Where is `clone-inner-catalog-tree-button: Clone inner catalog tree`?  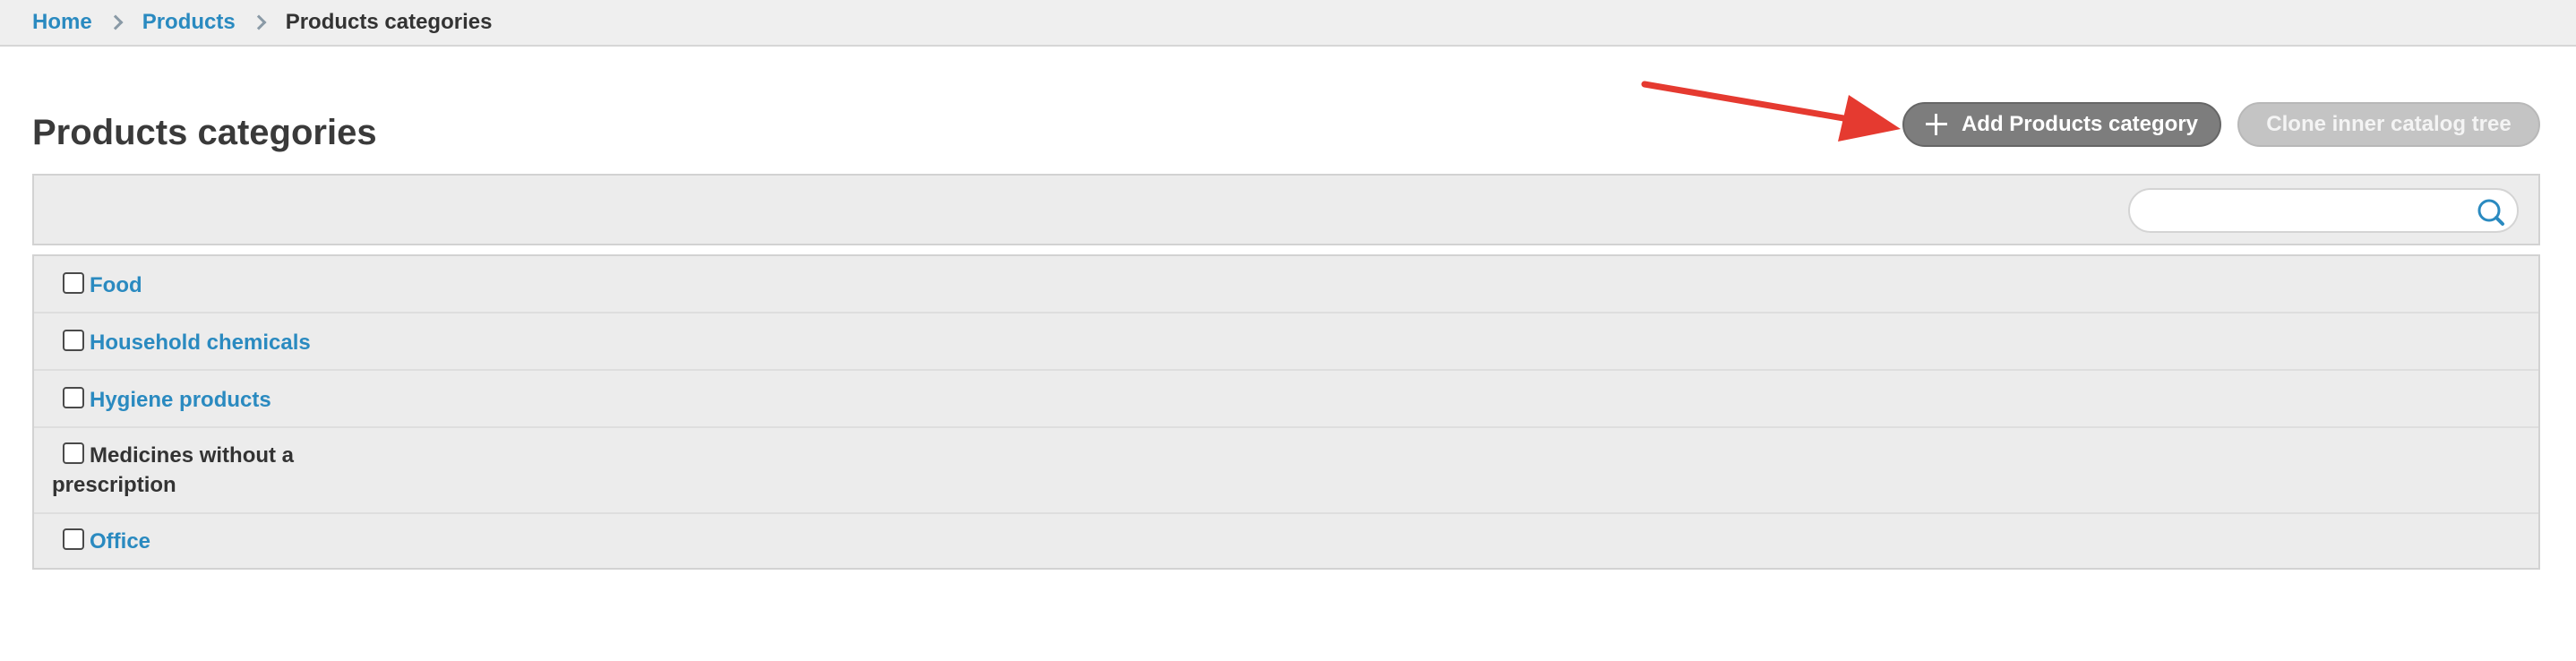 clone-inner-catalog-tree-button: Clone inner catalog tree is located at coordinates (2388, 125).